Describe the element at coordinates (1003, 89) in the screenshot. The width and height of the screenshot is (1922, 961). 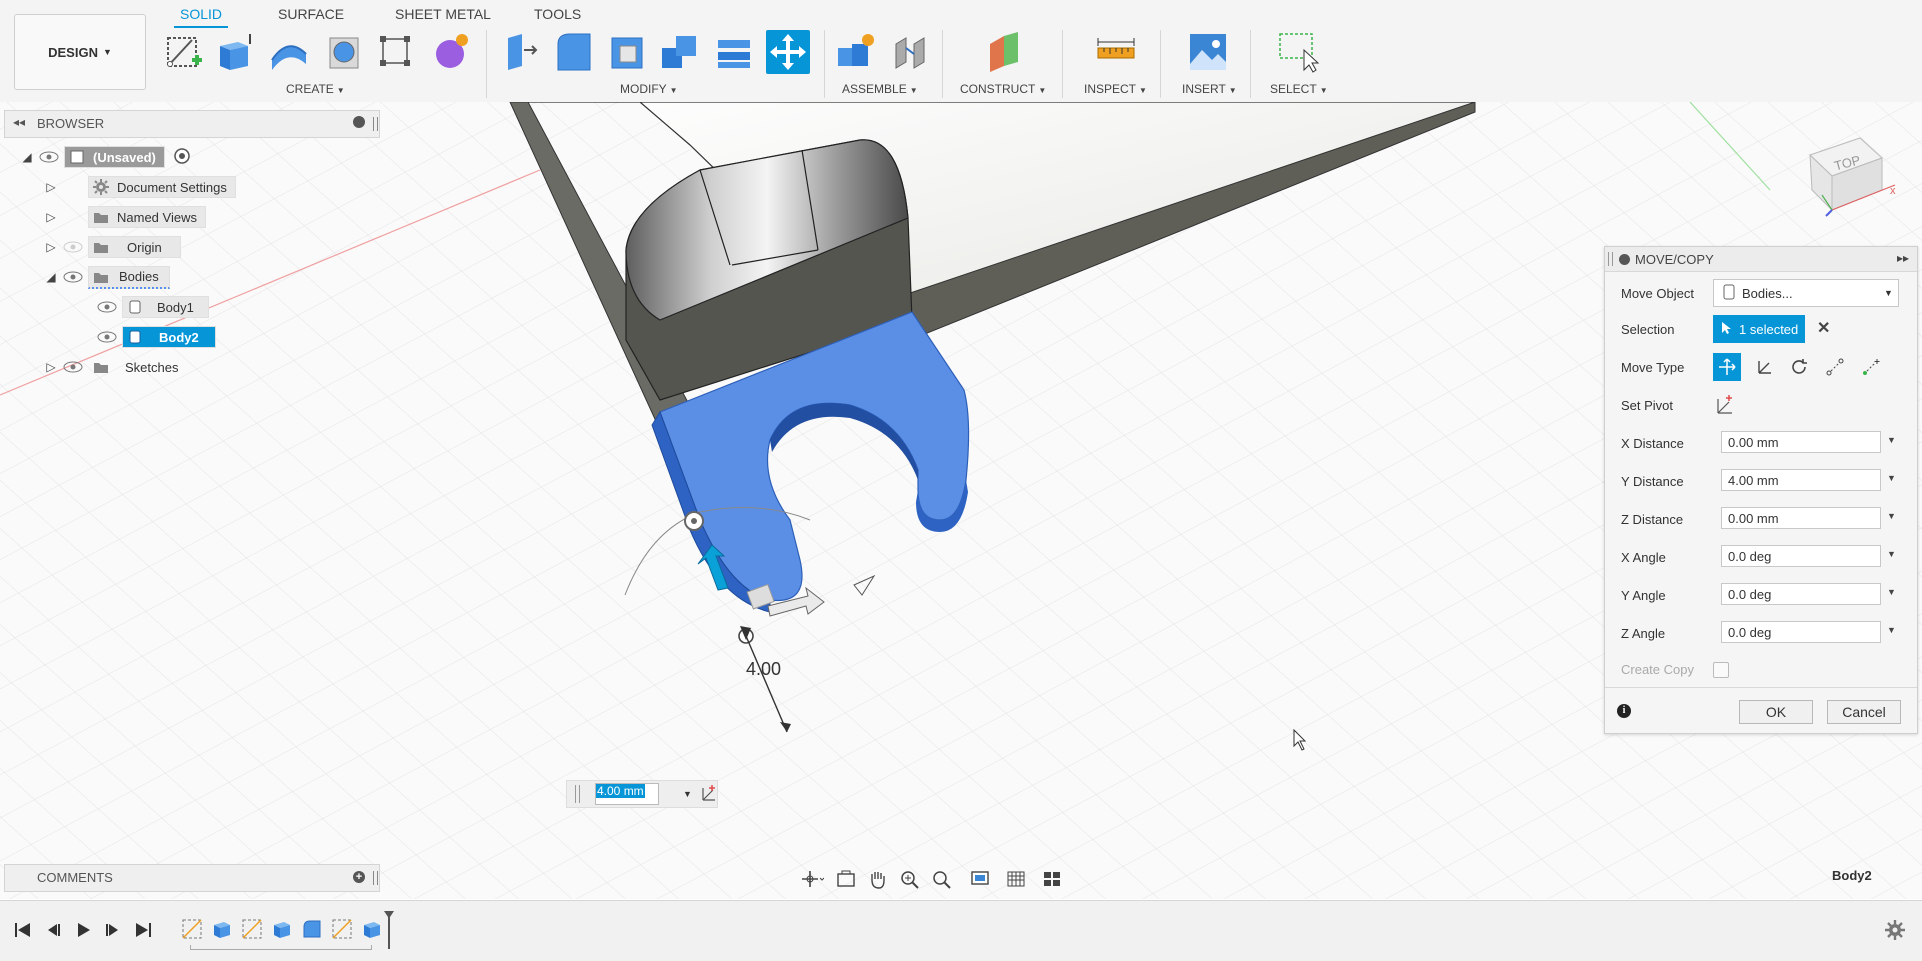
I see `construct-menu: CONSTRUCT ▼` at that location.